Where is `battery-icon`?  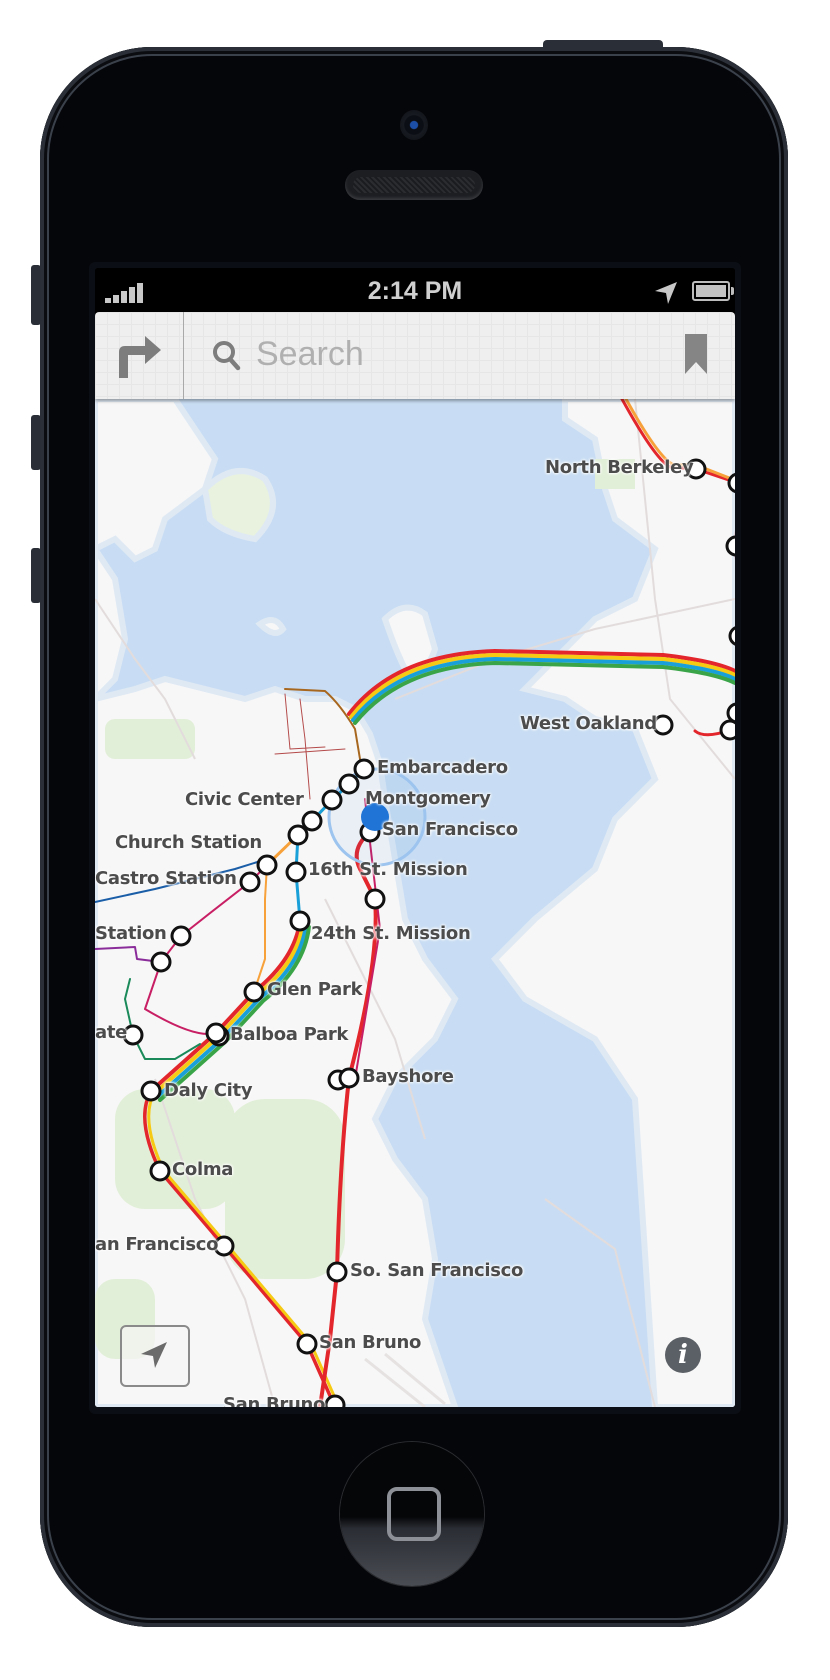 battery-icon is located at coordinates (713, 291).